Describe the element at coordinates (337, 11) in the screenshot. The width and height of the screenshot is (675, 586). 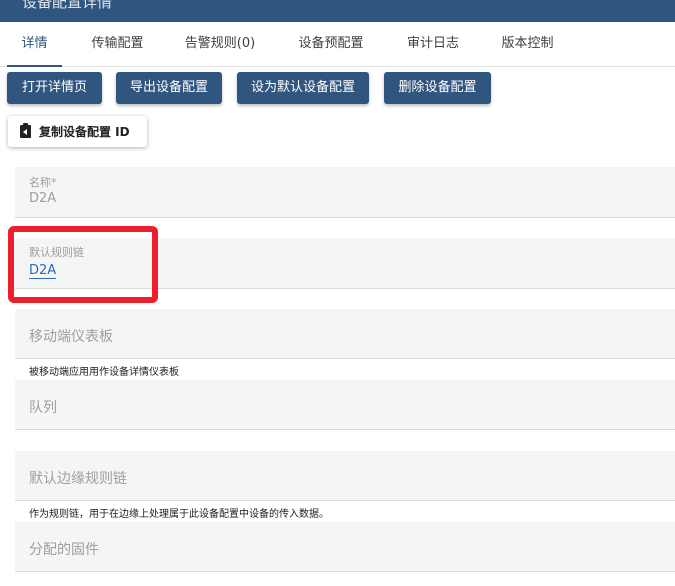
I see `header-bar: 设备配置详情` at that location.